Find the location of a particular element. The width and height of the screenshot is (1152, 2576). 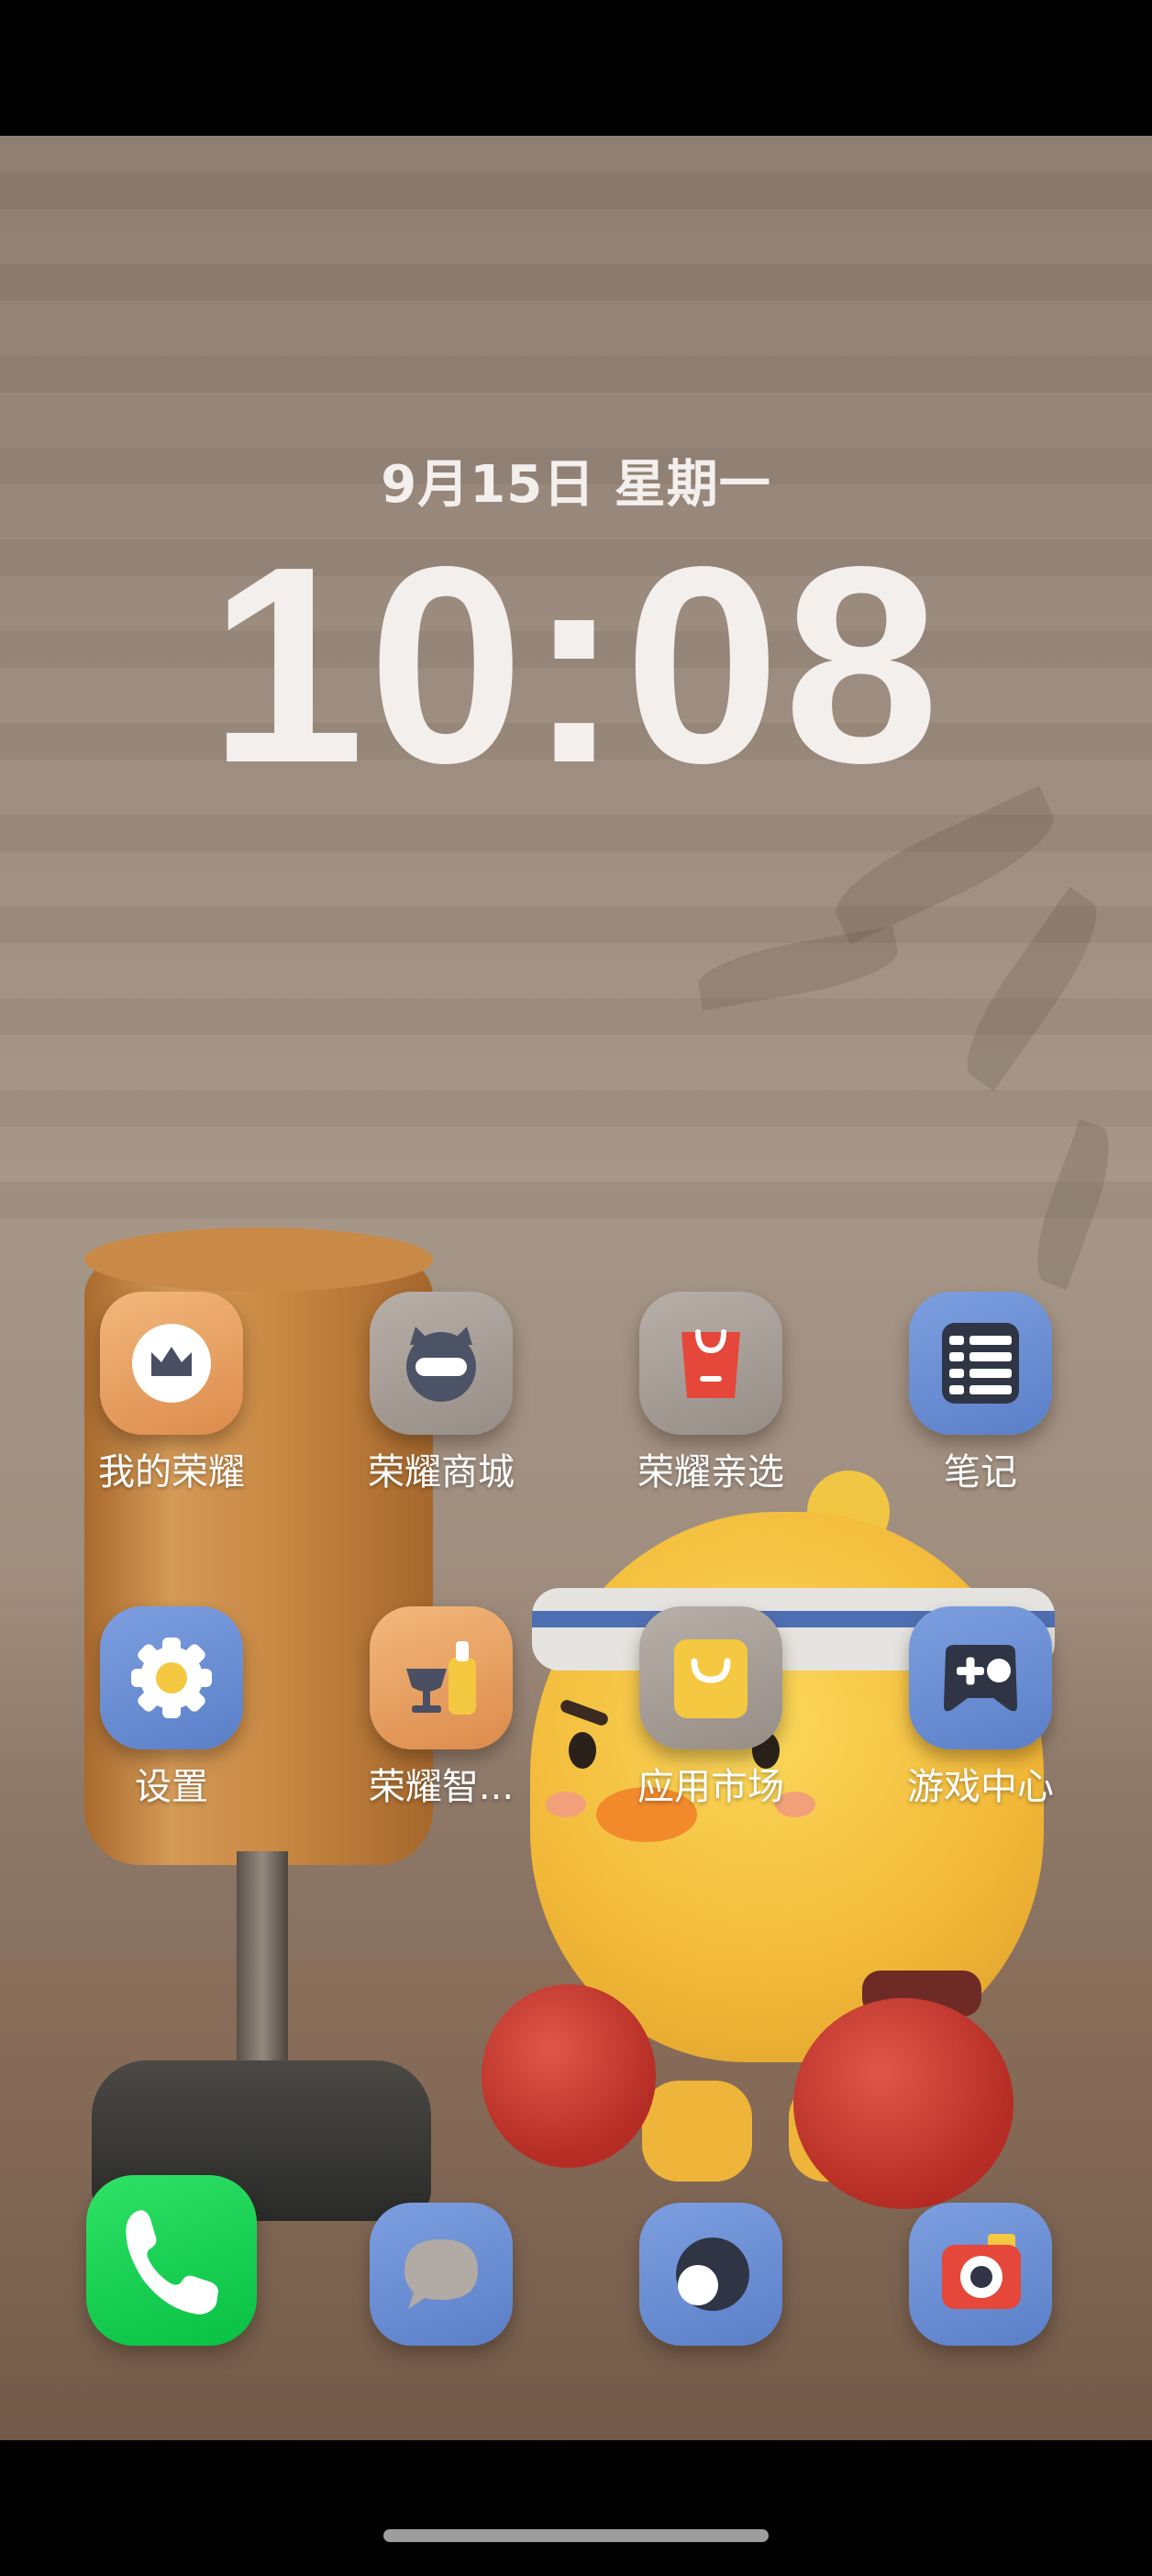

app-label: 我的荣耀 is located at coordinates (171, 1472).